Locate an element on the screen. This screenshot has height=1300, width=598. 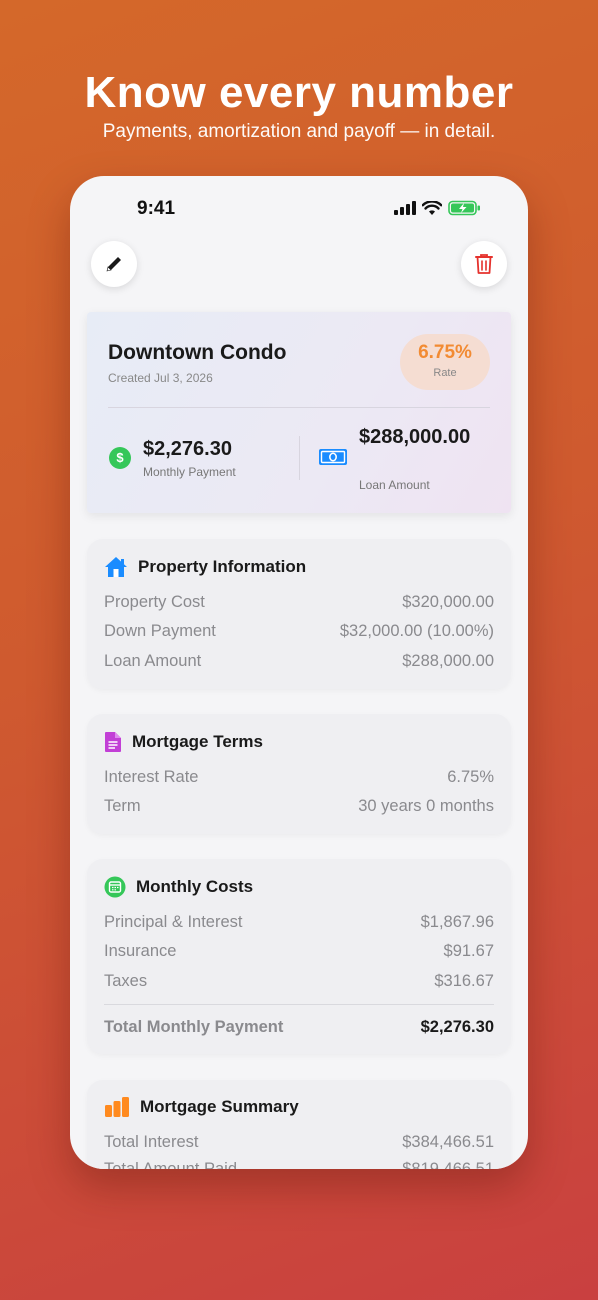
trash-icon is located at coordinates (484, 264).